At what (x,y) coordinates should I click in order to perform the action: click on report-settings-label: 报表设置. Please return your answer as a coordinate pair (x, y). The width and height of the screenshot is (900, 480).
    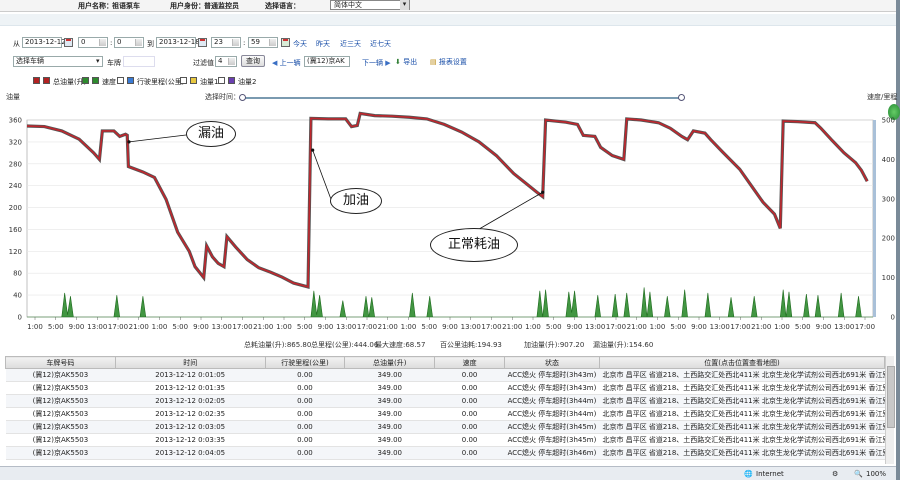
    Looking at the image, I should click on (452, 62).